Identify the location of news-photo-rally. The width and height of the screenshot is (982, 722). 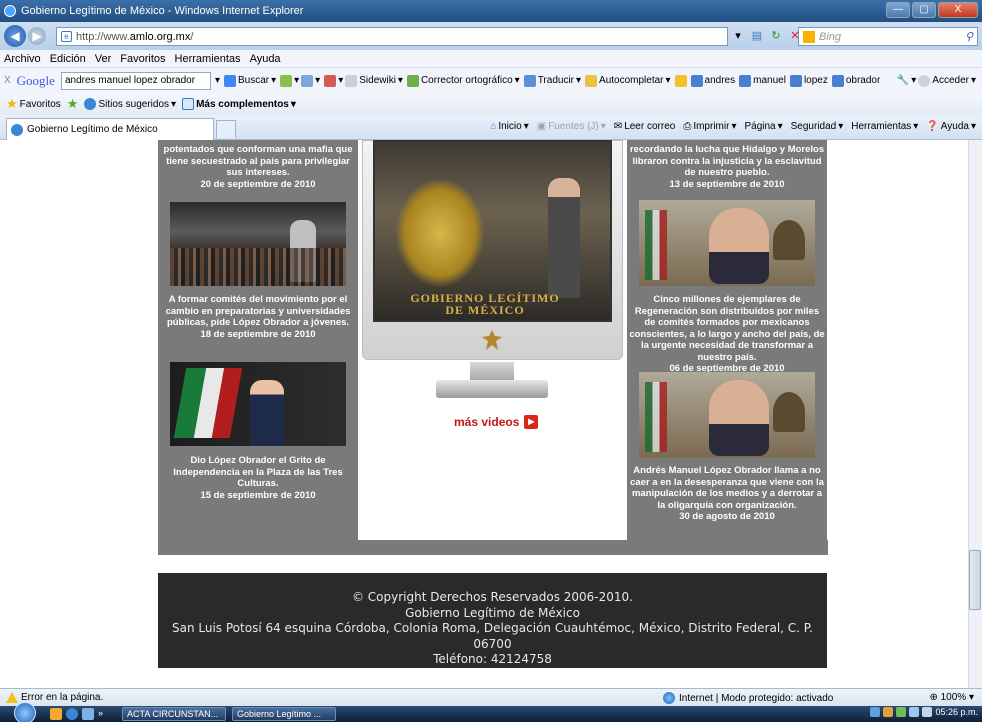
(258, 244).